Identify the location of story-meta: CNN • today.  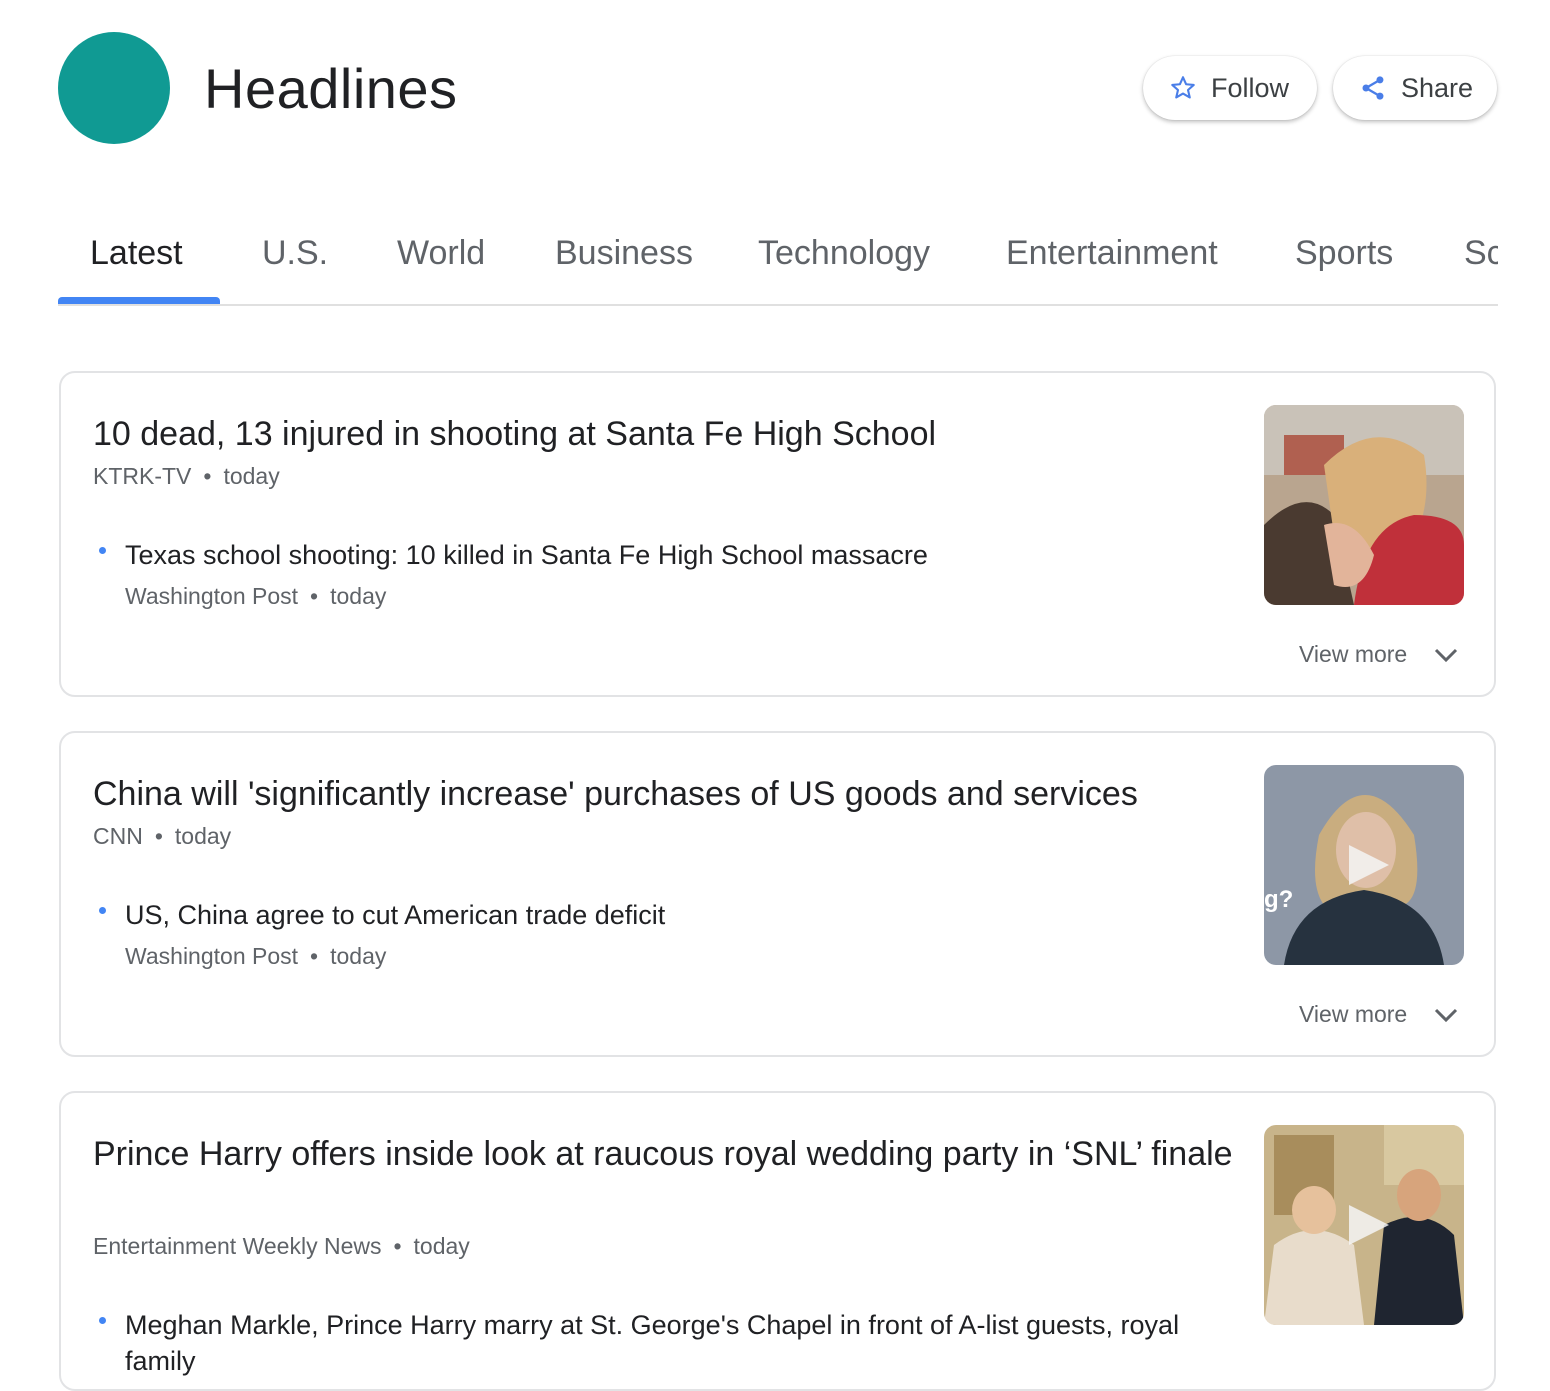
(162, 836).